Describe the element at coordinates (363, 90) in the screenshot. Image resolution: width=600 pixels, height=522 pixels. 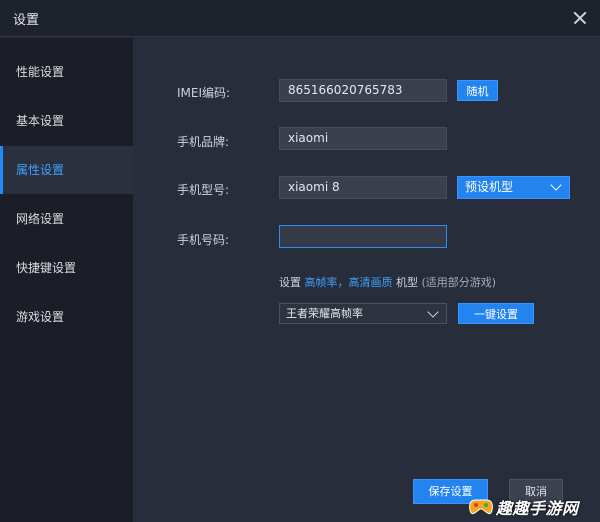
I see `imei-input: 865166020765783` at that location.